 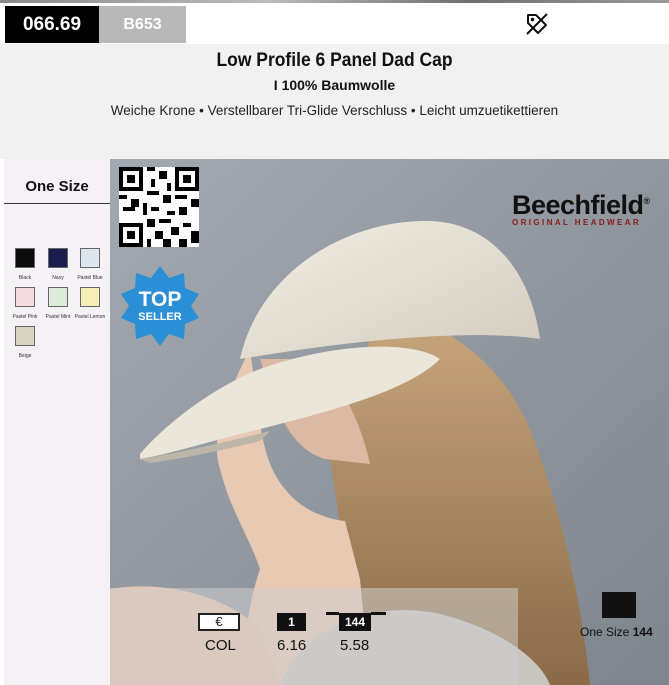 I want to click on size-label: One Size, so click(x=57, y=186).